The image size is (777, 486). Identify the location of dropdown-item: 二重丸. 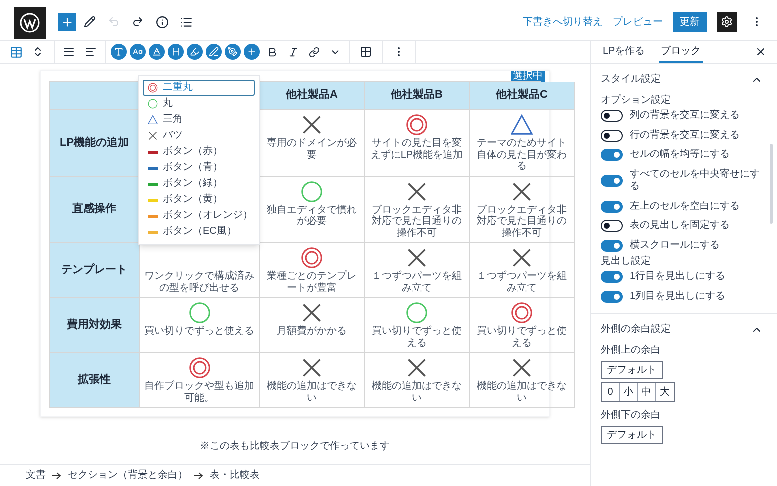
(199, 88).